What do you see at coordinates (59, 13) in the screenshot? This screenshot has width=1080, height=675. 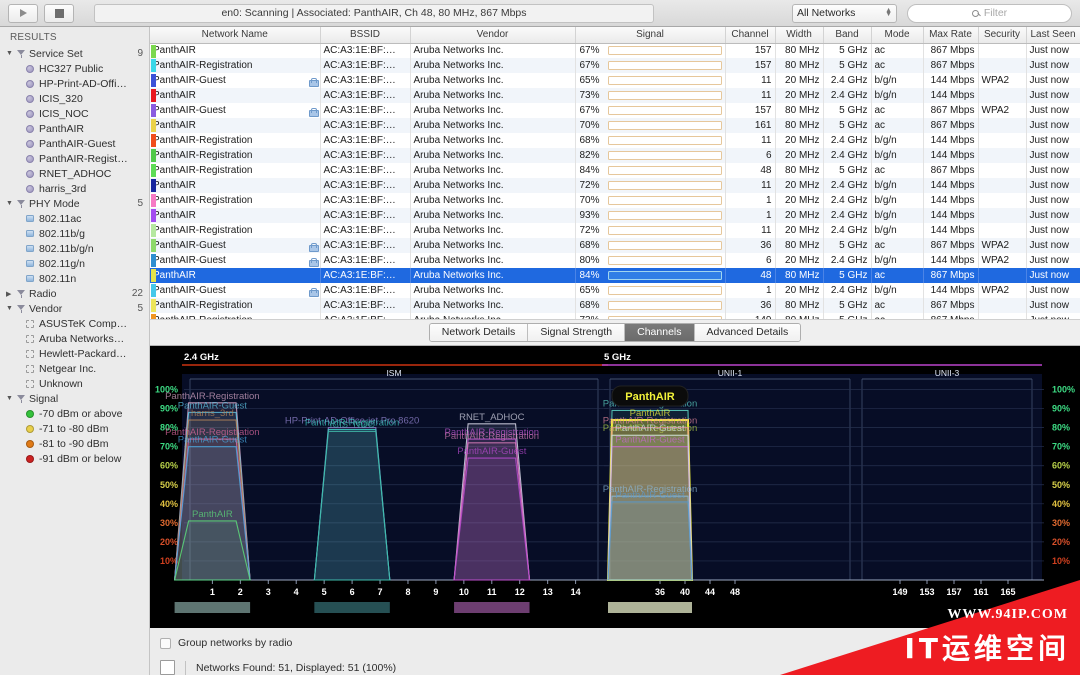 I see `scan-stop-button` at bounding box center [59, 13].